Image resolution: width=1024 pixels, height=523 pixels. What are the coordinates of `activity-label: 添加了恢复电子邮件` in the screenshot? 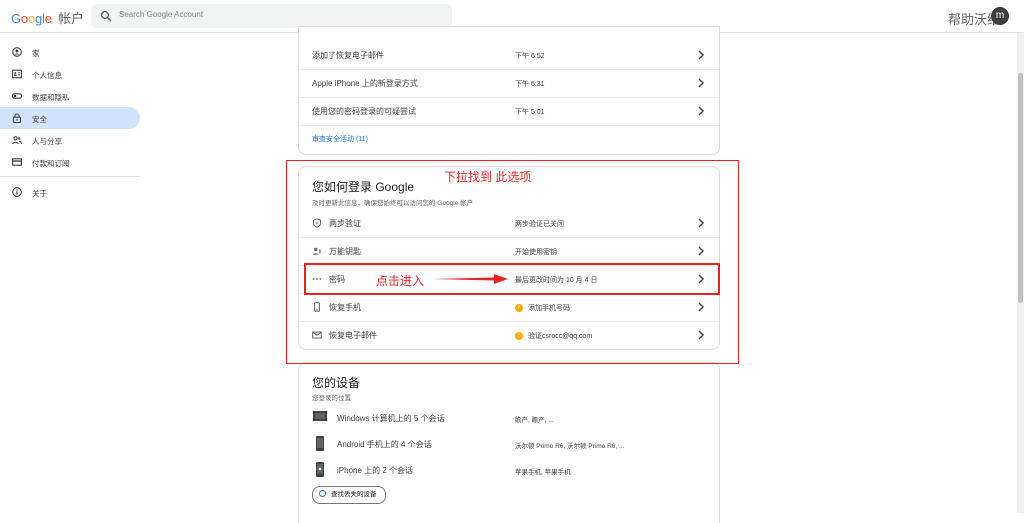 It's located at (348, 55).